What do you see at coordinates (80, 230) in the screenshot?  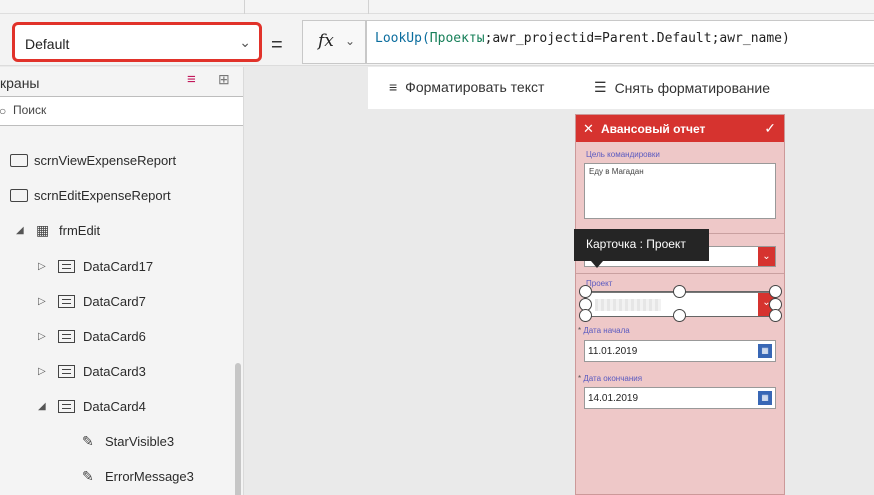 I see `tree-item-label: frmEdit` at bounding box center [80, 230].